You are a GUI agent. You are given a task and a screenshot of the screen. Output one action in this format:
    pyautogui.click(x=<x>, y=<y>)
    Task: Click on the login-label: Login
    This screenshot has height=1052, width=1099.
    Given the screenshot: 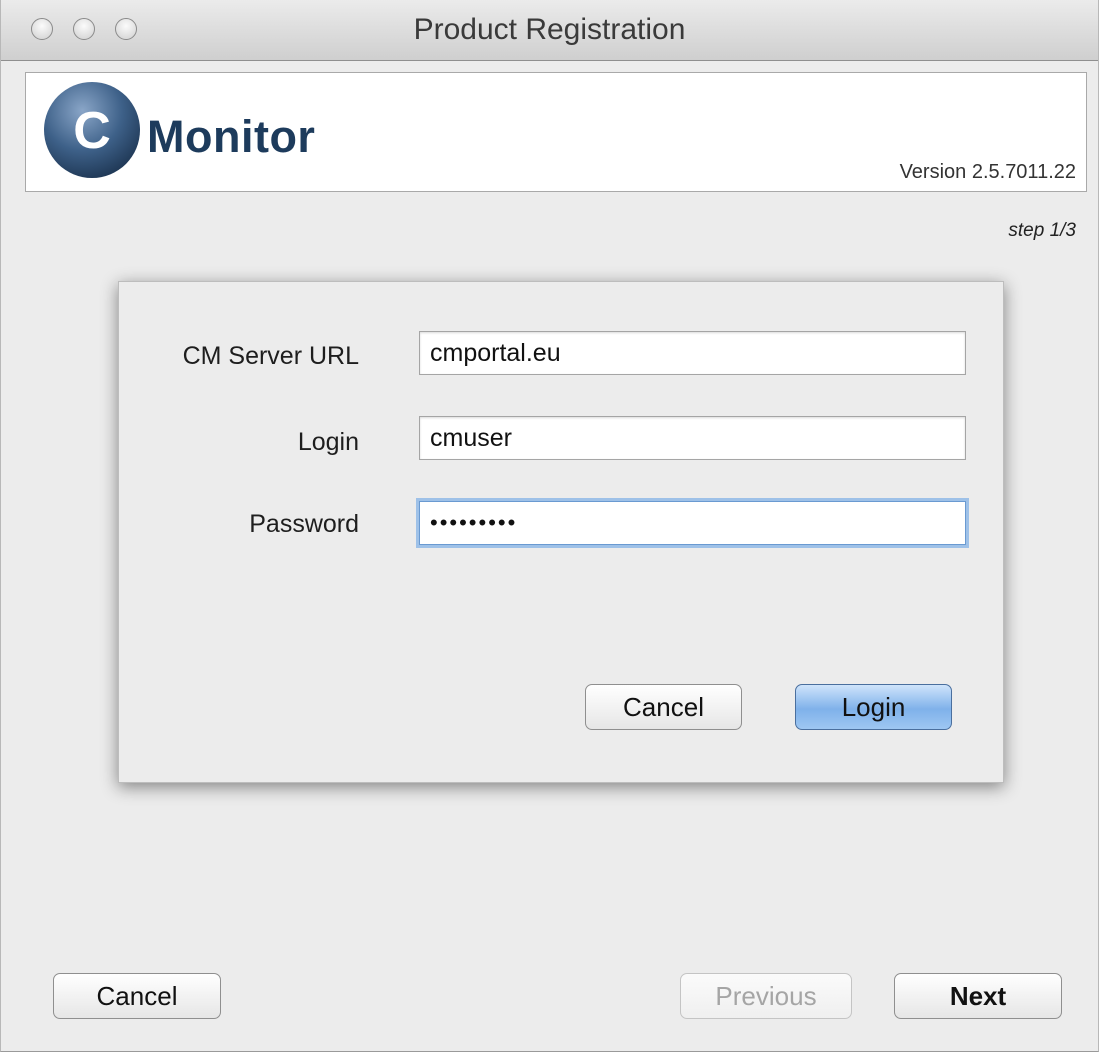 What is the action you would take?
    pyautogui.click(x=328, y=442)
    